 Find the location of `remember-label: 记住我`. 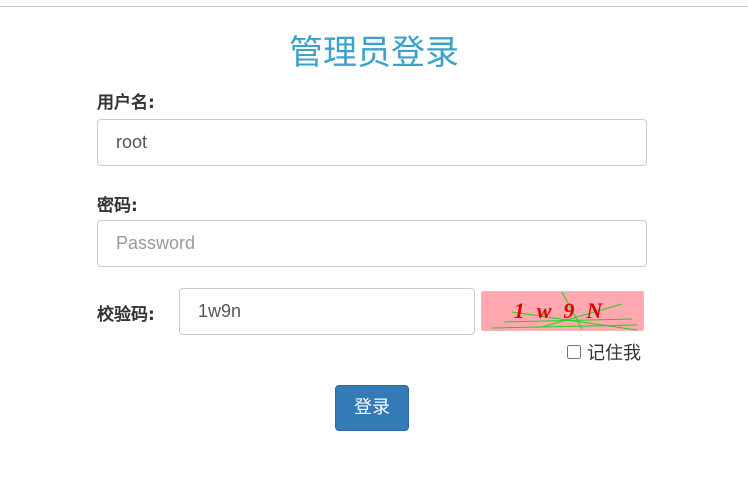

remember-label: 记住我 is located at coordinates (614, 353).